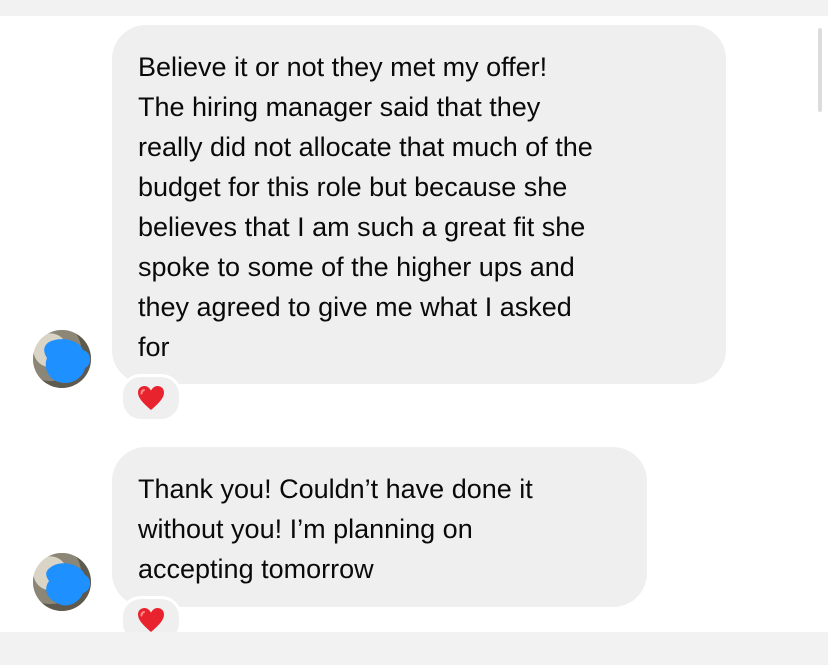 This screenshot has height=665, width=828. Describe the element at coordinates (414, 648) in the screenshot. I see `bottom-bar` at that location.